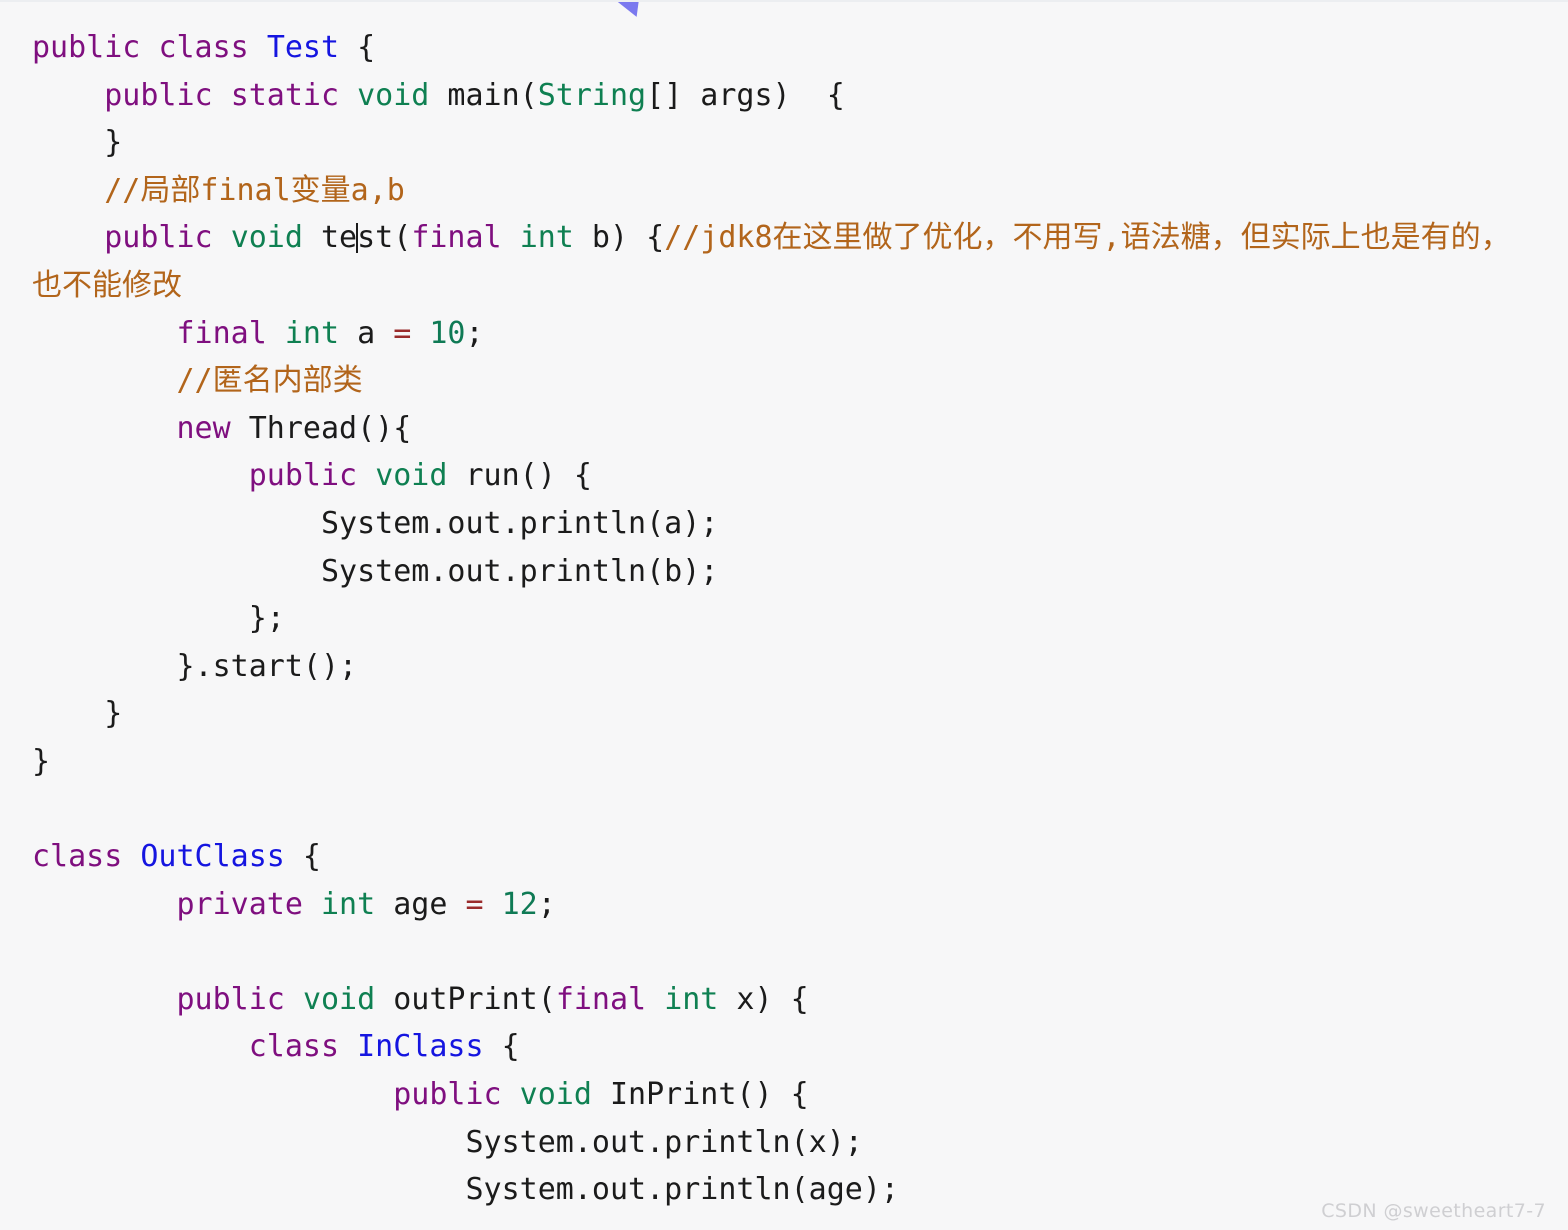  What do you see at coordinates (239, 904) in the screenshot?
I see `code-token-kw: private` at bounding box center [239, 904].